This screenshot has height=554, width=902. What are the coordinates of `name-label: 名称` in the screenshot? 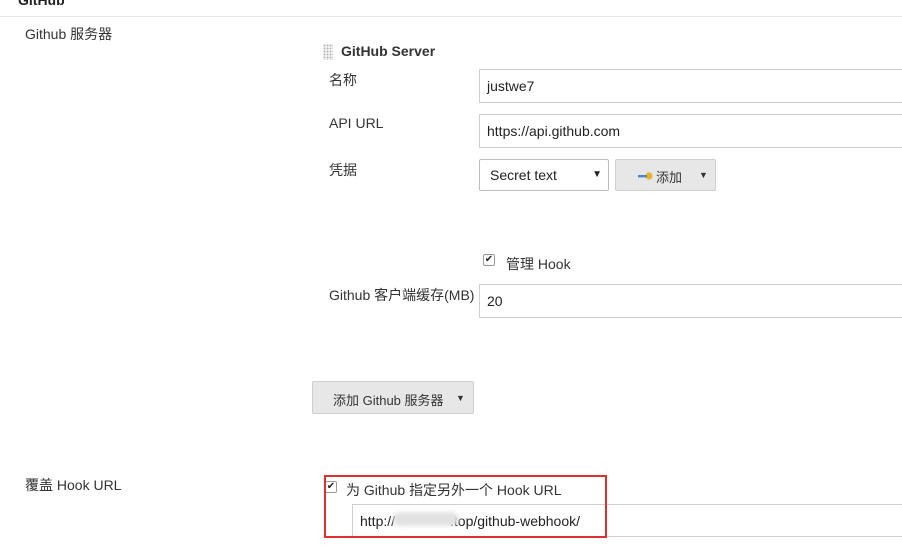 It's located at (343, 80).